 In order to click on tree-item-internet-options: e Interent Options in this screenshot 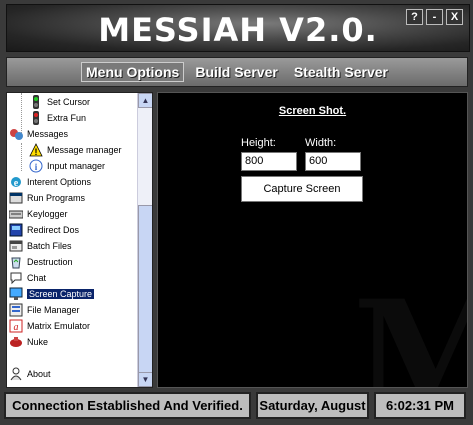, I will do `click(50, 182)`.